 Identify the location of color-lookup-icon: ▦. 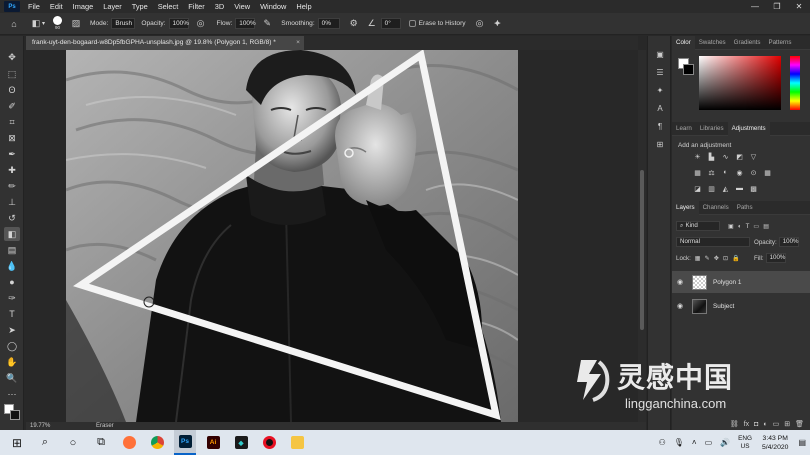
(767, 172).